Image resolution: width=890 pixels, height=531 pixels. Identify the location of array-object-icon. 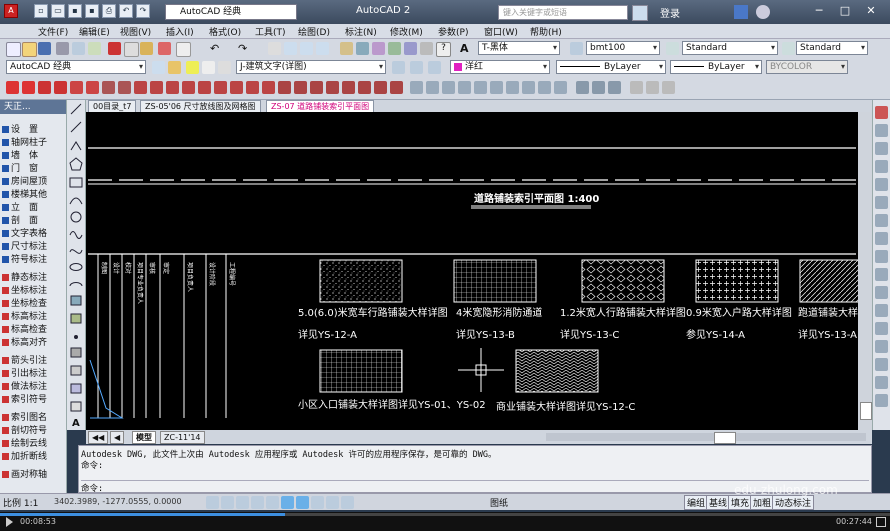
(881, 184).